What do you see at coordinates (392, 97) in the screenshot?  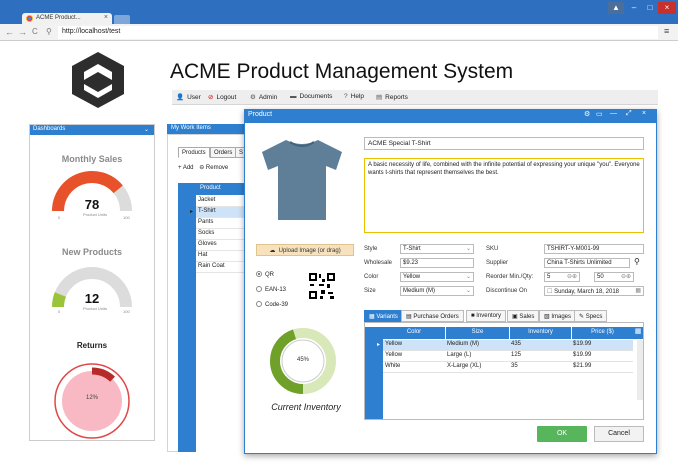 I see `menu-reports: ▤ Reports` at bounding box center [392, 97].